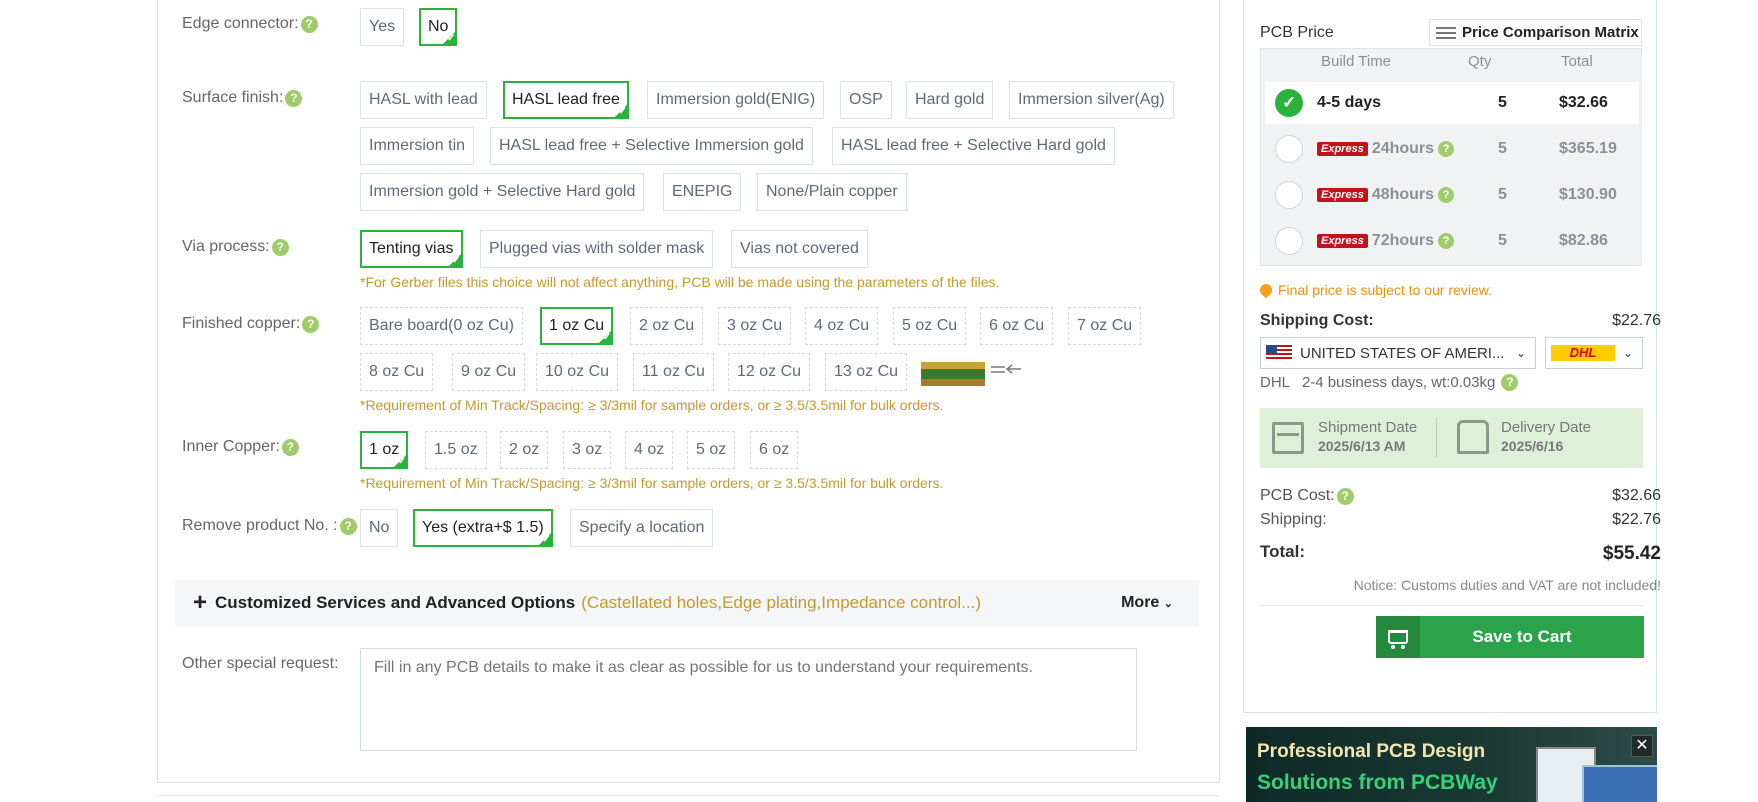 The image size is (1758, 802). What do you see at coordinates (1377, 782) in the screenshot?
I see `banner-subheadline: Solutions from PCBWay` at bounding box center [1377, 782].